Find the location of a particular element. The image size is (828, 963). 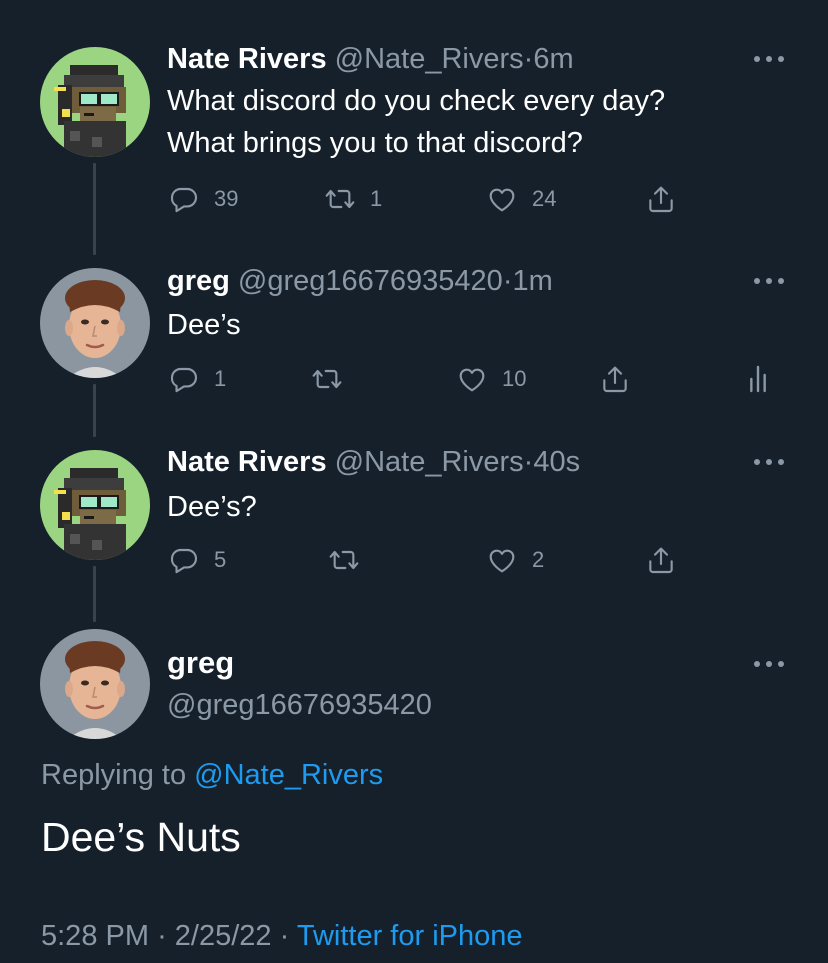

retweet-count: 1 is located at coordinates (376, 198).